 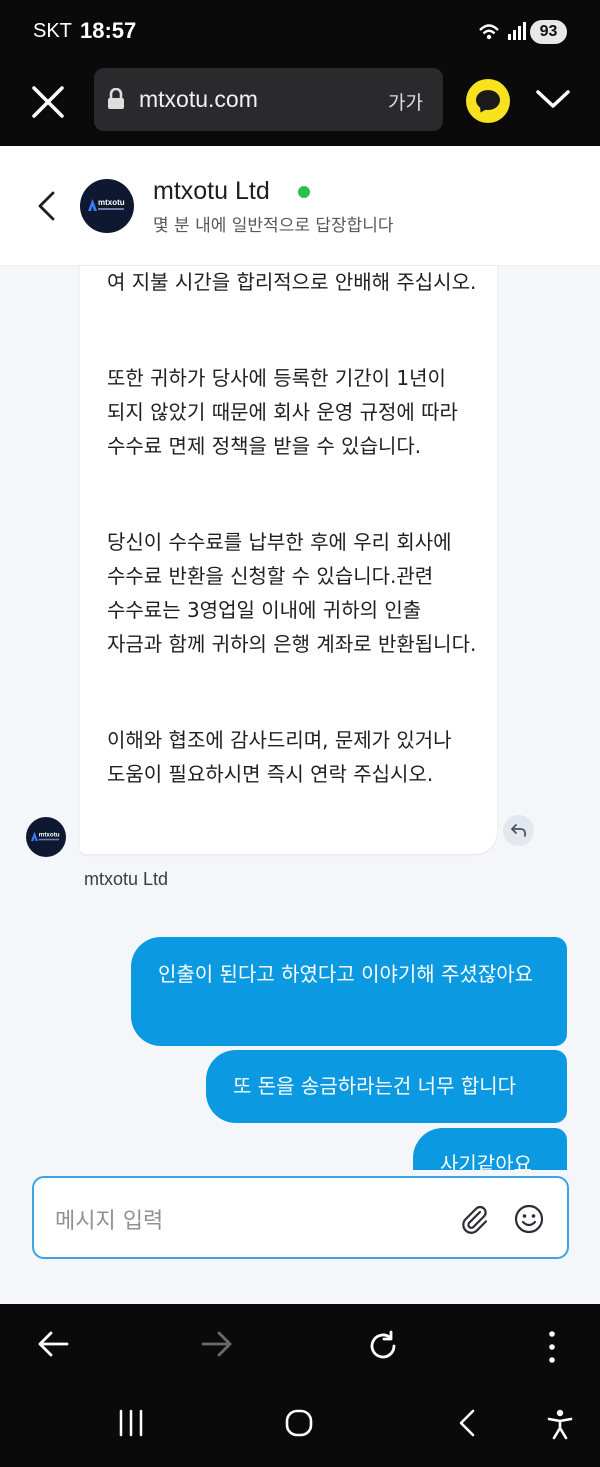 What do you see at coordinates (300, 1347) in the screenshot?
I see `browser-bottom-nav` at bounding box center [300, 1347].